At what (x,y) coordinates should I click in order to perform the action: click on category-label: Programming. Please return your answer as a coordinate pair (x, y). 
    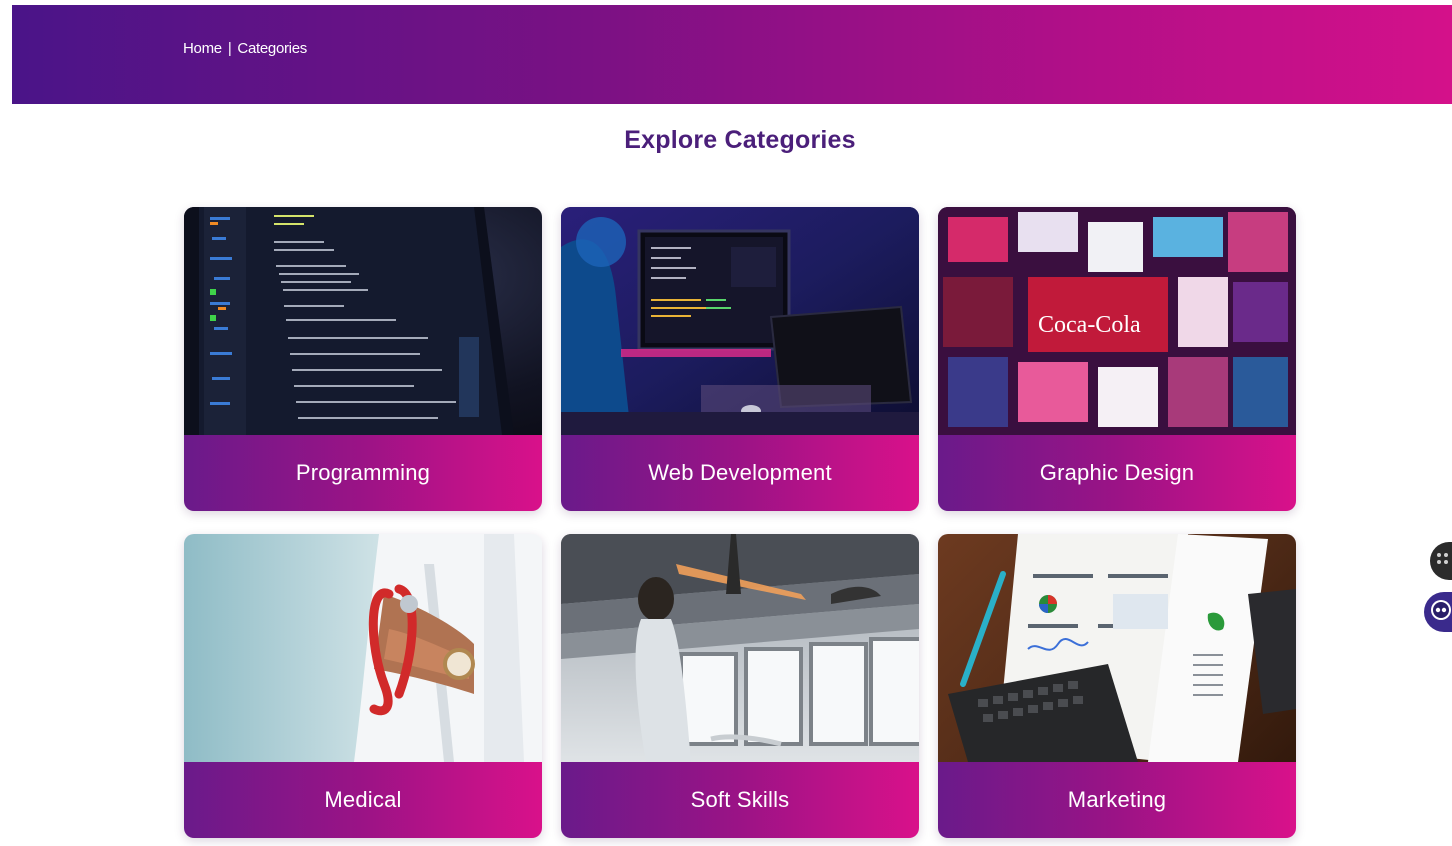
    Looking at the image, I should click on (363, 472).